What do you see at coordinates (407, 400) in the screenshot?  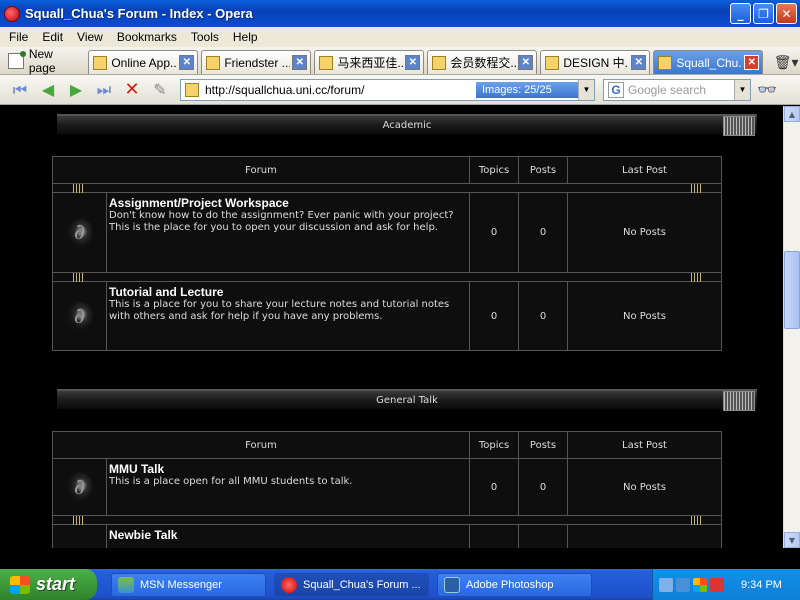 I see `category-title: General Talk` at bounding box center [407, 400].